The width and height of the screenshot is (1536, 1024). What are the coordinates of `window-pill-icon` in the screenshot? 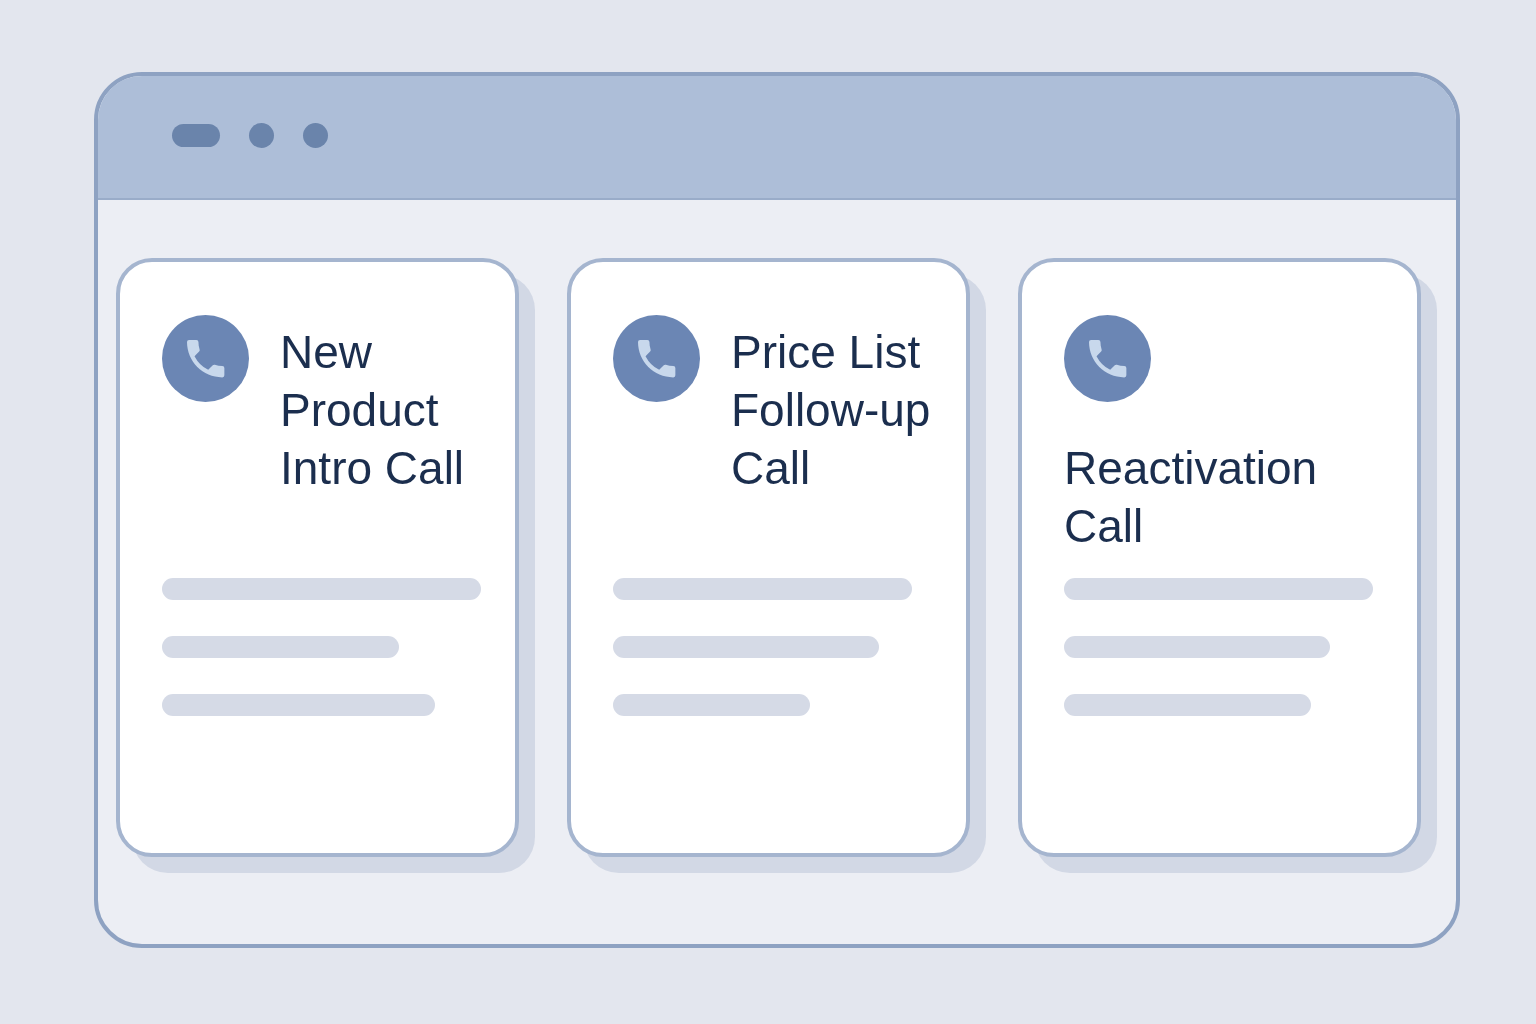 It's located at (196, 135).